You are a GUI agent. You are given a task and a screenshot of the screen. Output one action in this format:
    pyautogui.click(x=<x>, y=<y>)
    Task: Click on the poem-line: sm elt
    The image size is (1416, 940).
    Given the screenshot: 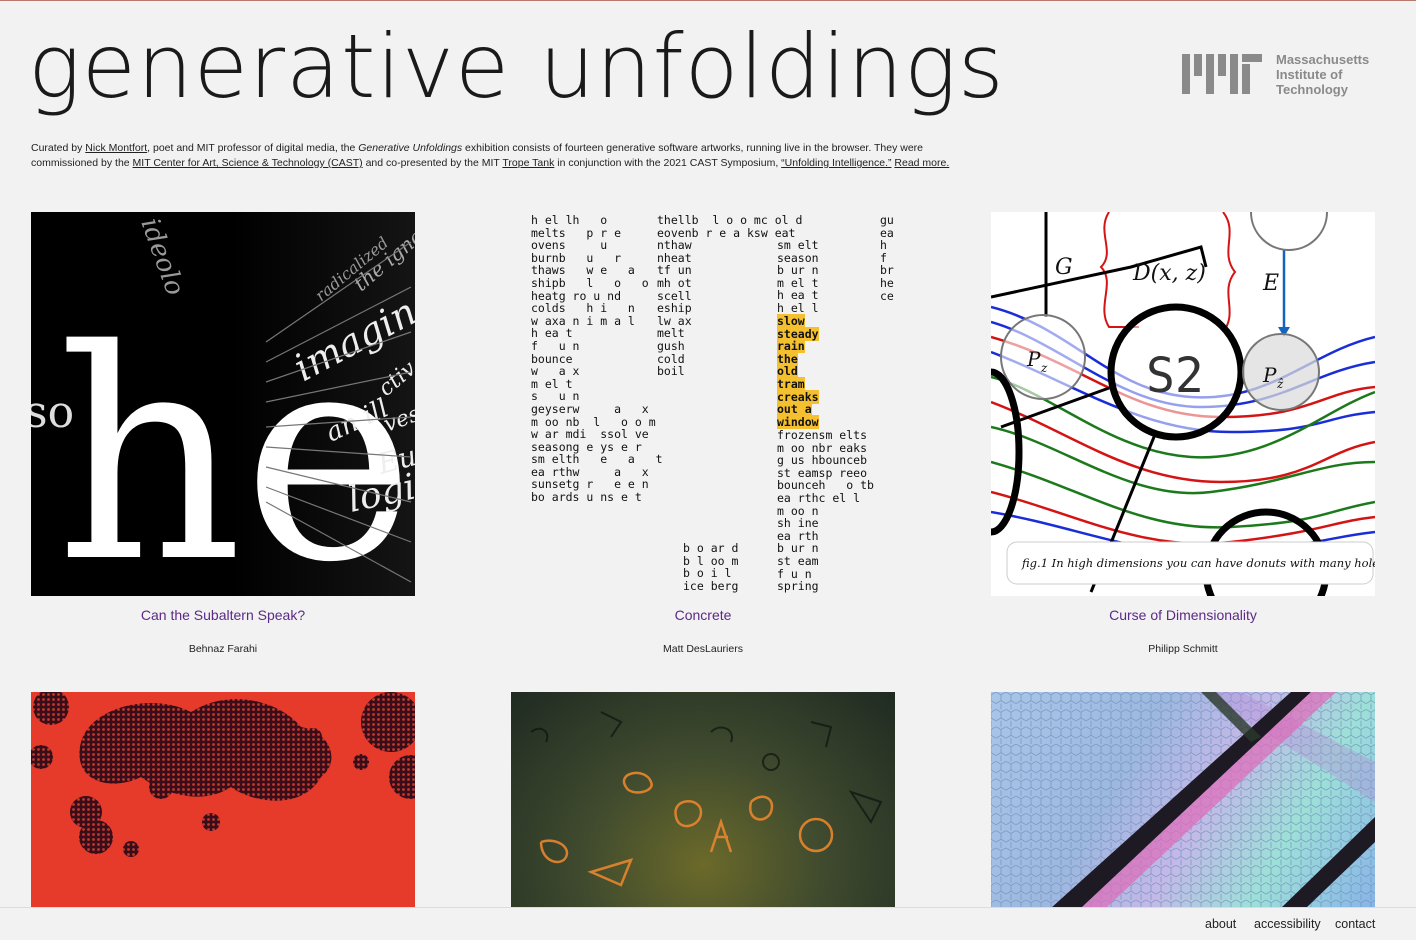 What is the action you would take?
    pyautogui.click(x=798, y=245)
    